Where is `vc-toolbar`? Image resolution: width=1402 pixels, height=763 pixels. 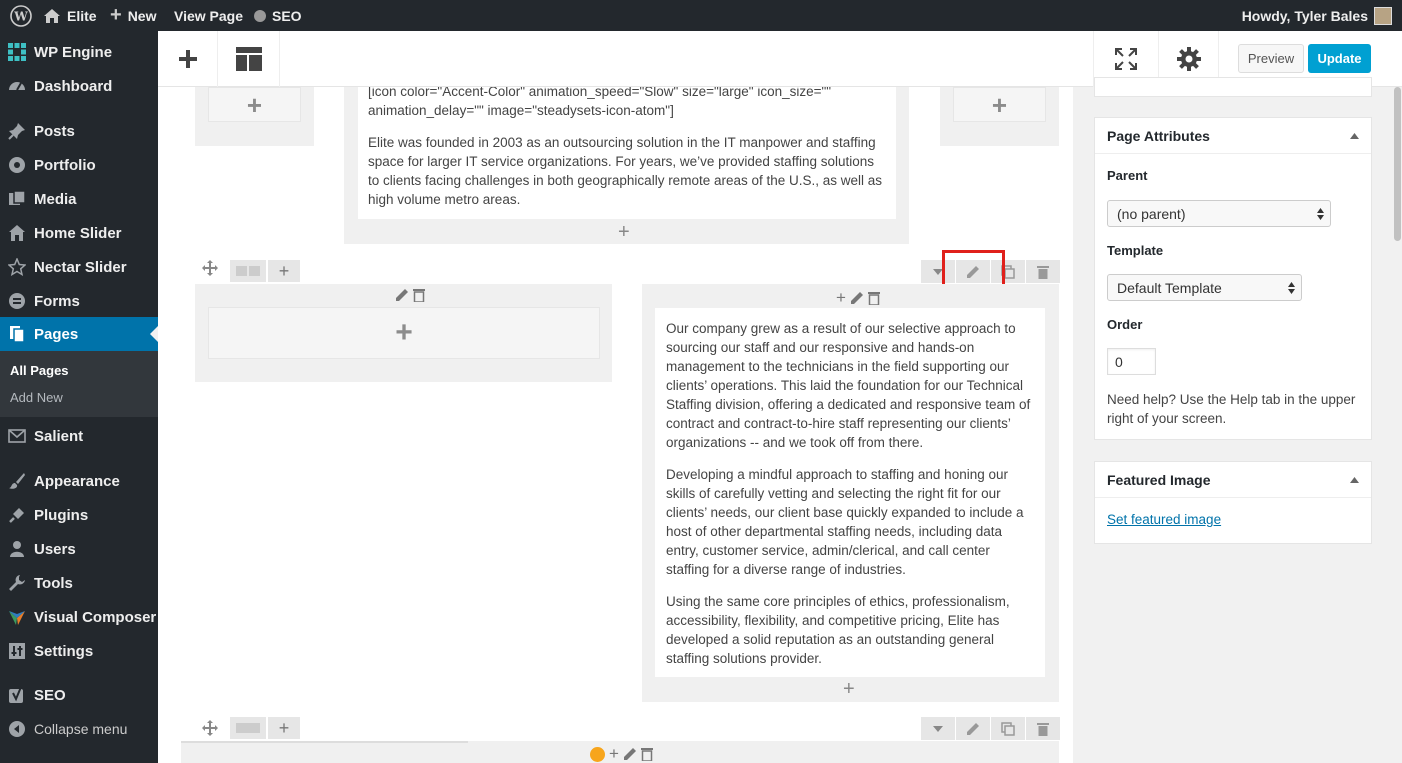 vc-toolbar is located at coordinates (615, 59).